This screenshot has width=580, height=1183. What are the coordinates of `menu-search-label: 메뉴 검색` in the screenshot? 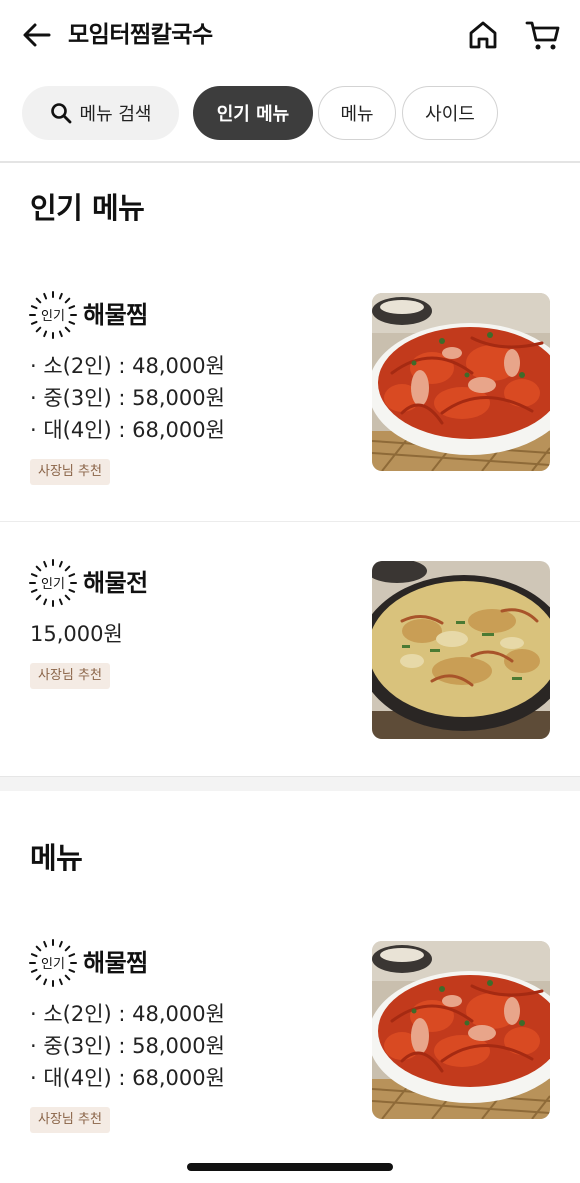 It's located at (115, 114).